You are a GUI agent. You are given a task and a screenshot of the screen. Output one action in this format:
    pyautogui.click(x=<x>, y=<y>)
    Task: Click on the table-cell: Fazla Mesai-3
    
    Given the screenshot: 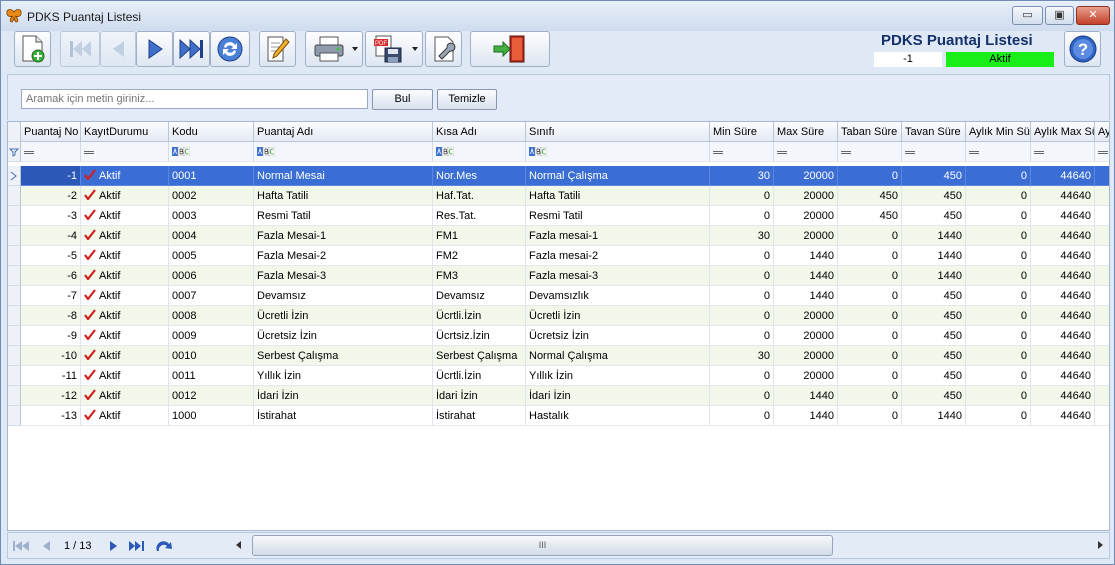 What is the action you would take?
    pyautogui.click(x=343, y=276)
    